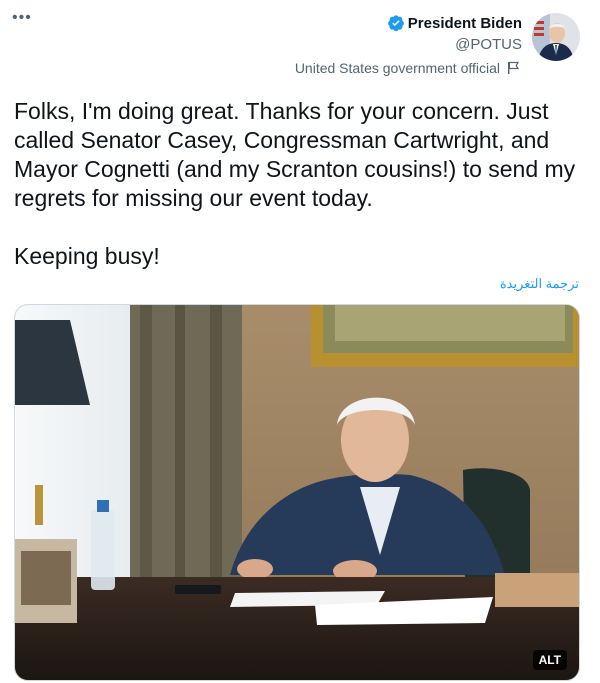 The image size is (600, 683). I want to click on verified-badge-icon, so click(395, 23).